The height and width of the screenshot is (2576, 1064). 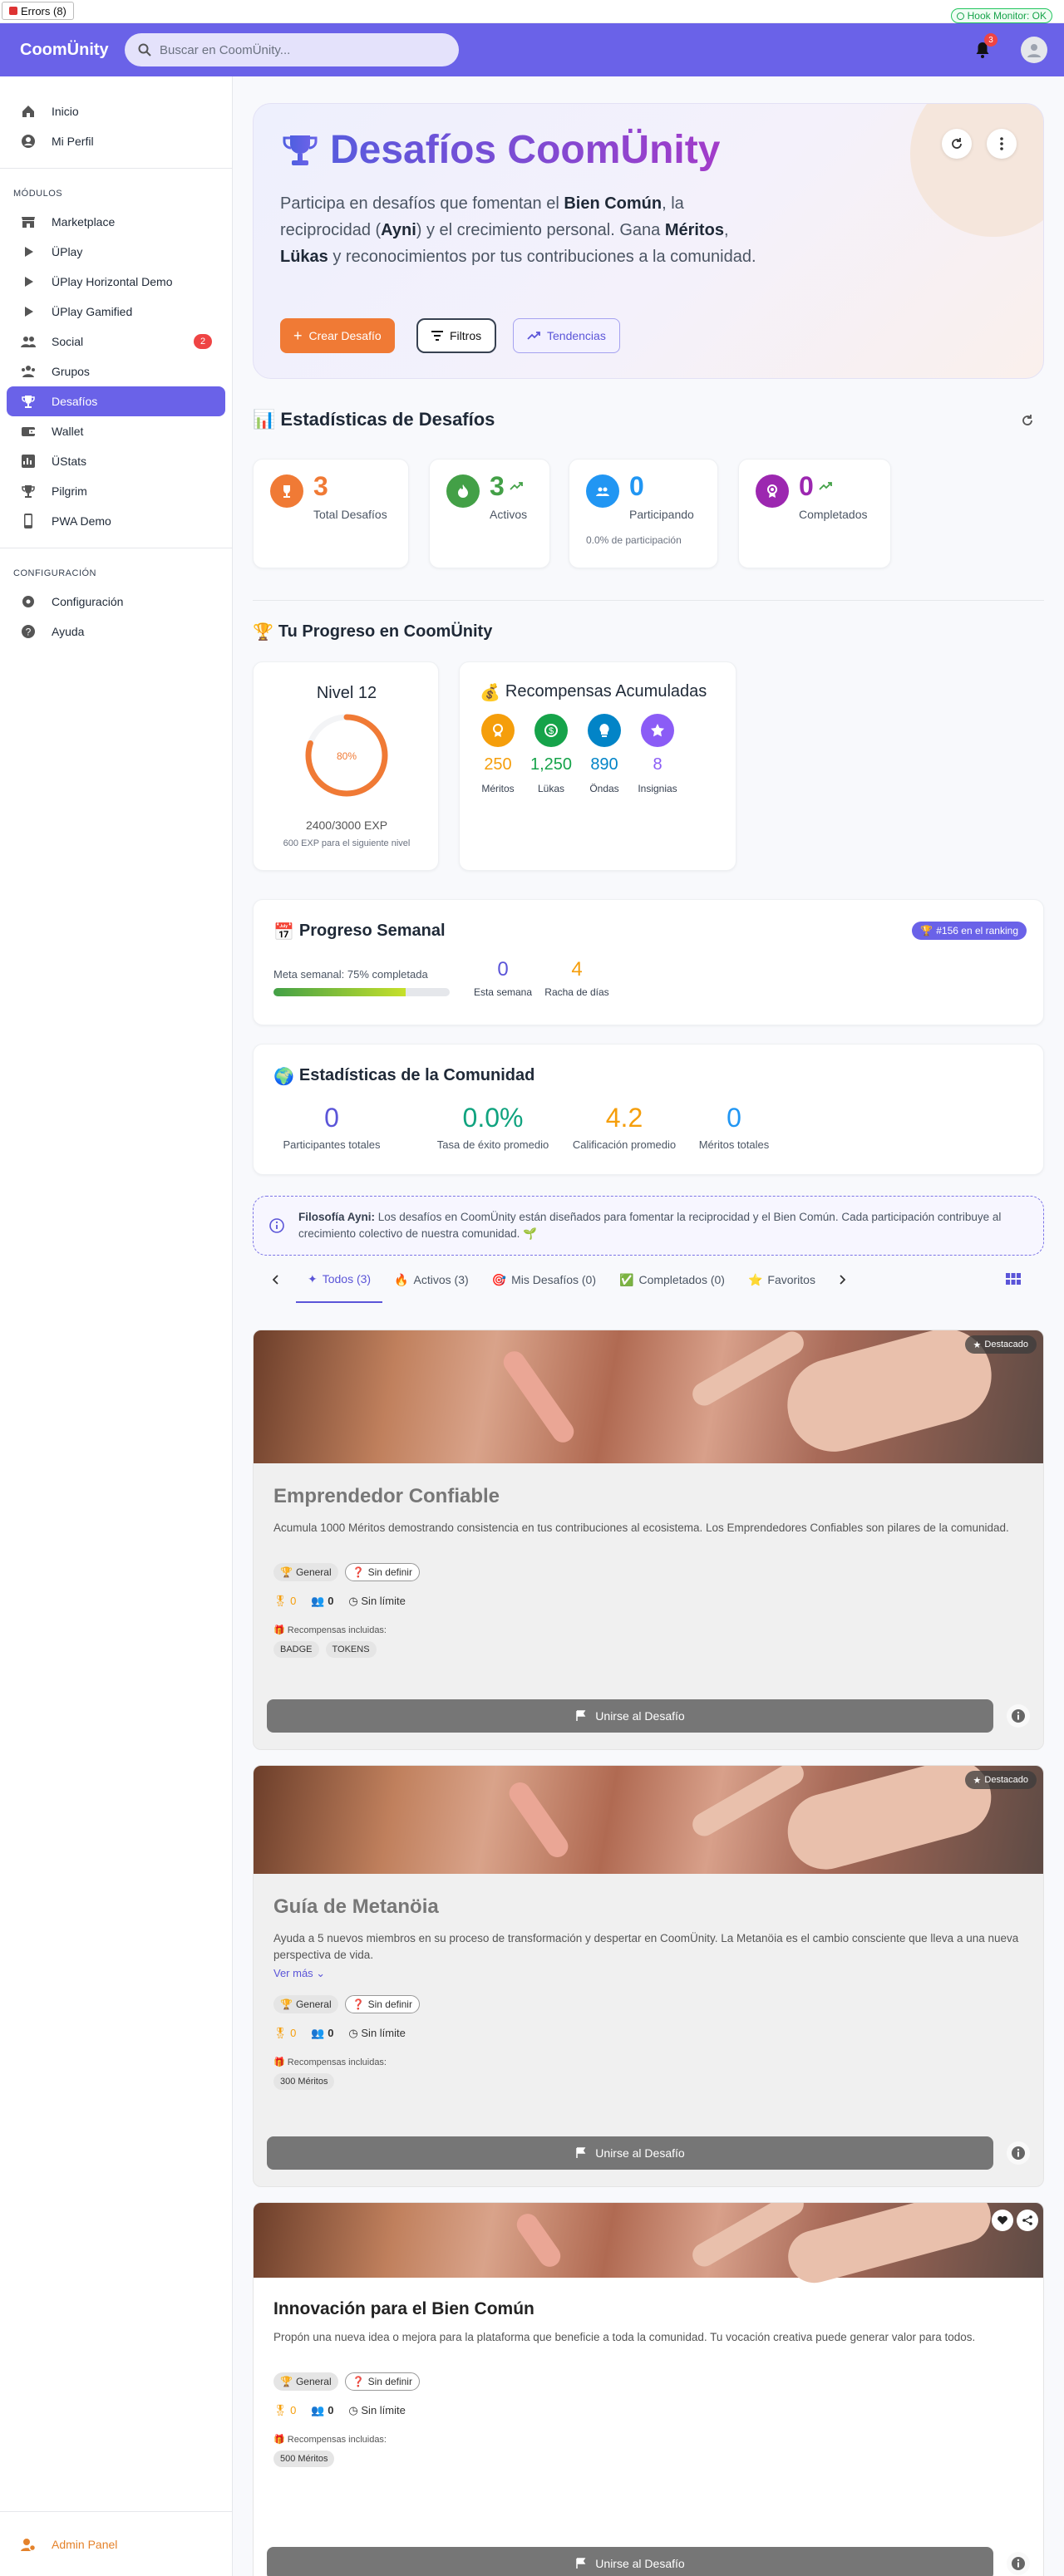 I want to click on refresh-icon, so click(x=1027, y=420).